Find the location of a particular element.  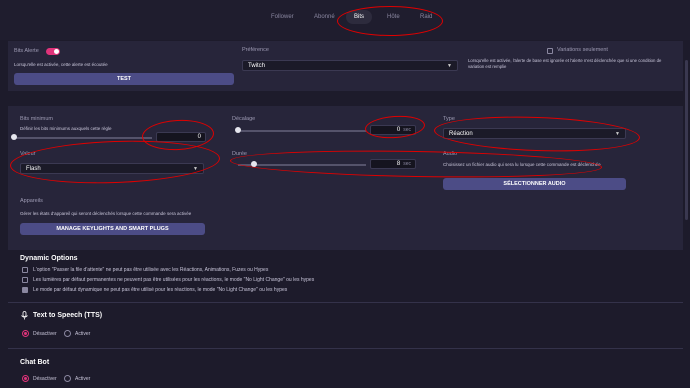

valeur-select: Flash ▼ is located at coordinates (112, 168).